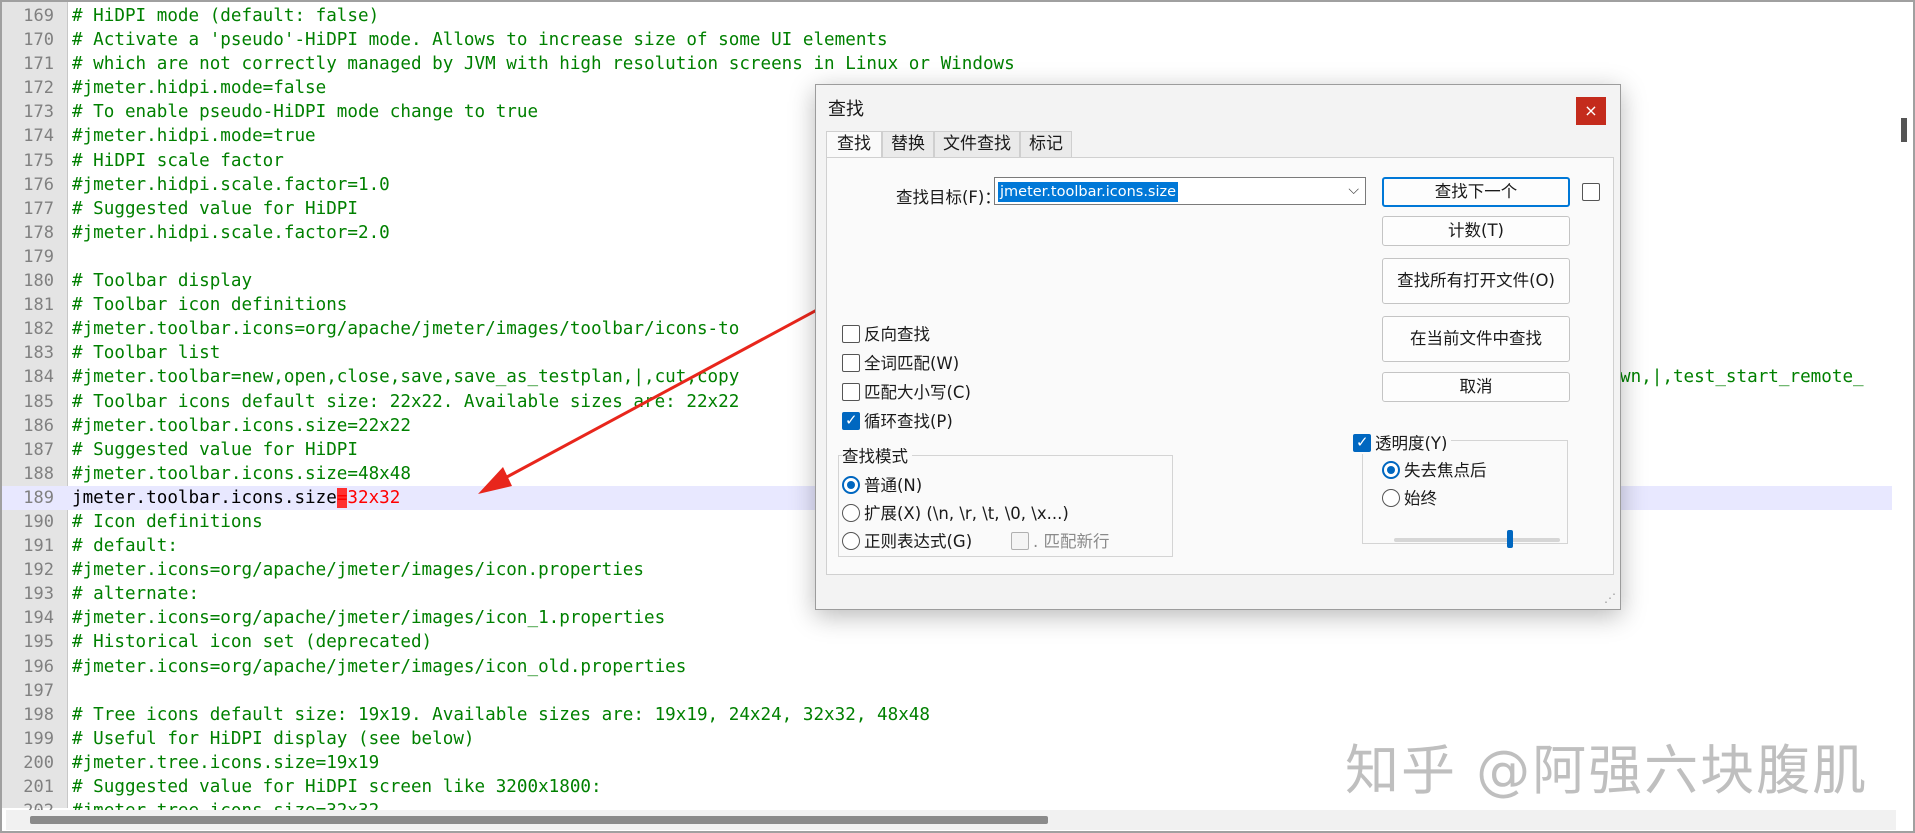 Image resolution: width=1915 pixels, height=833 pixels. I want to click on comment-text: # Icon definitions, so click(167, 521).